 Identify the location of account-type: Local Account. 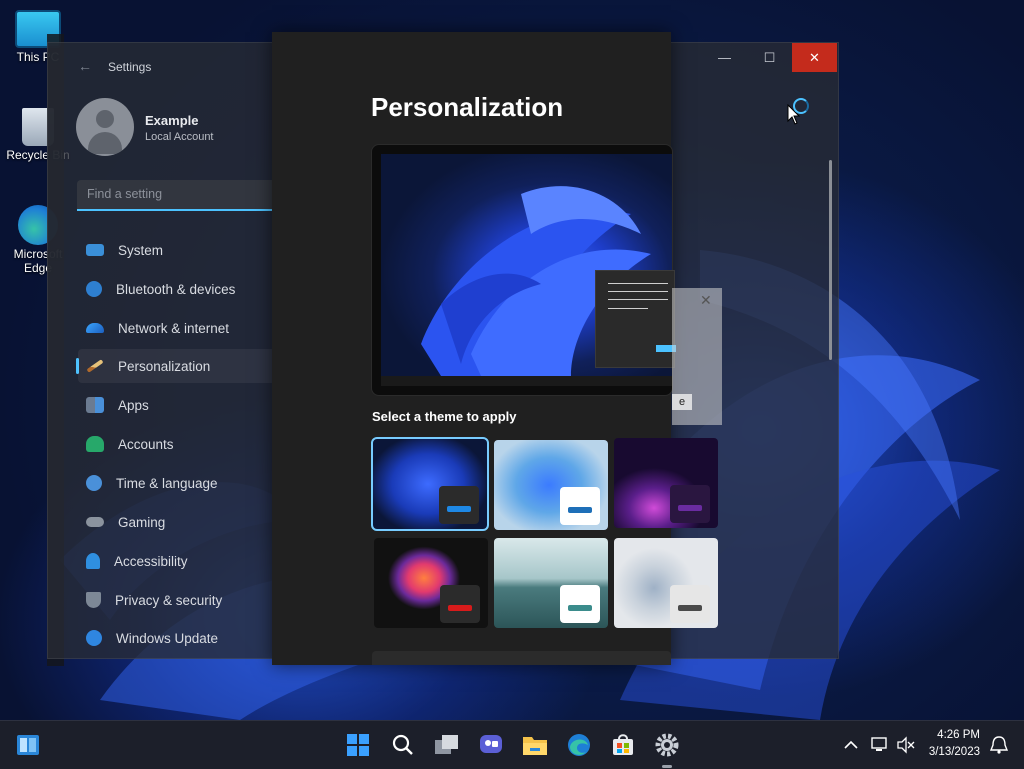
(179, 137).